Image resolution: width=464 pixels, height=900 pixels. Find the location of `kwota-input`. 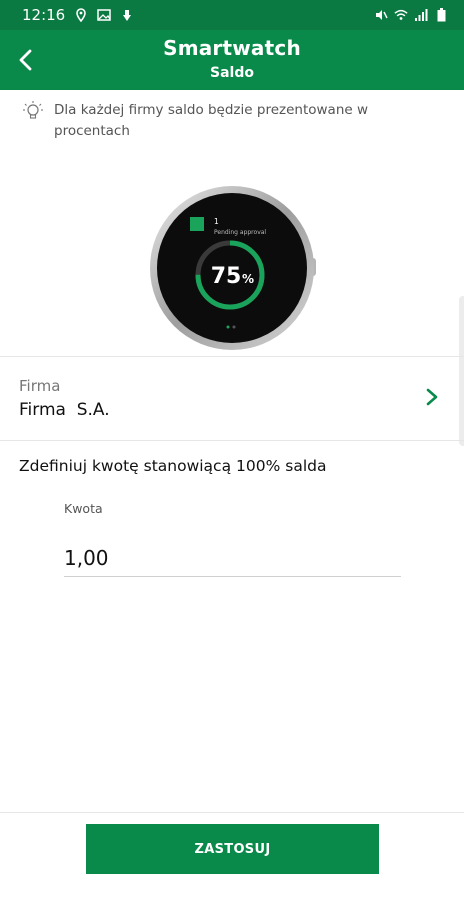

kwota-input is located at coordinates (232, 558).